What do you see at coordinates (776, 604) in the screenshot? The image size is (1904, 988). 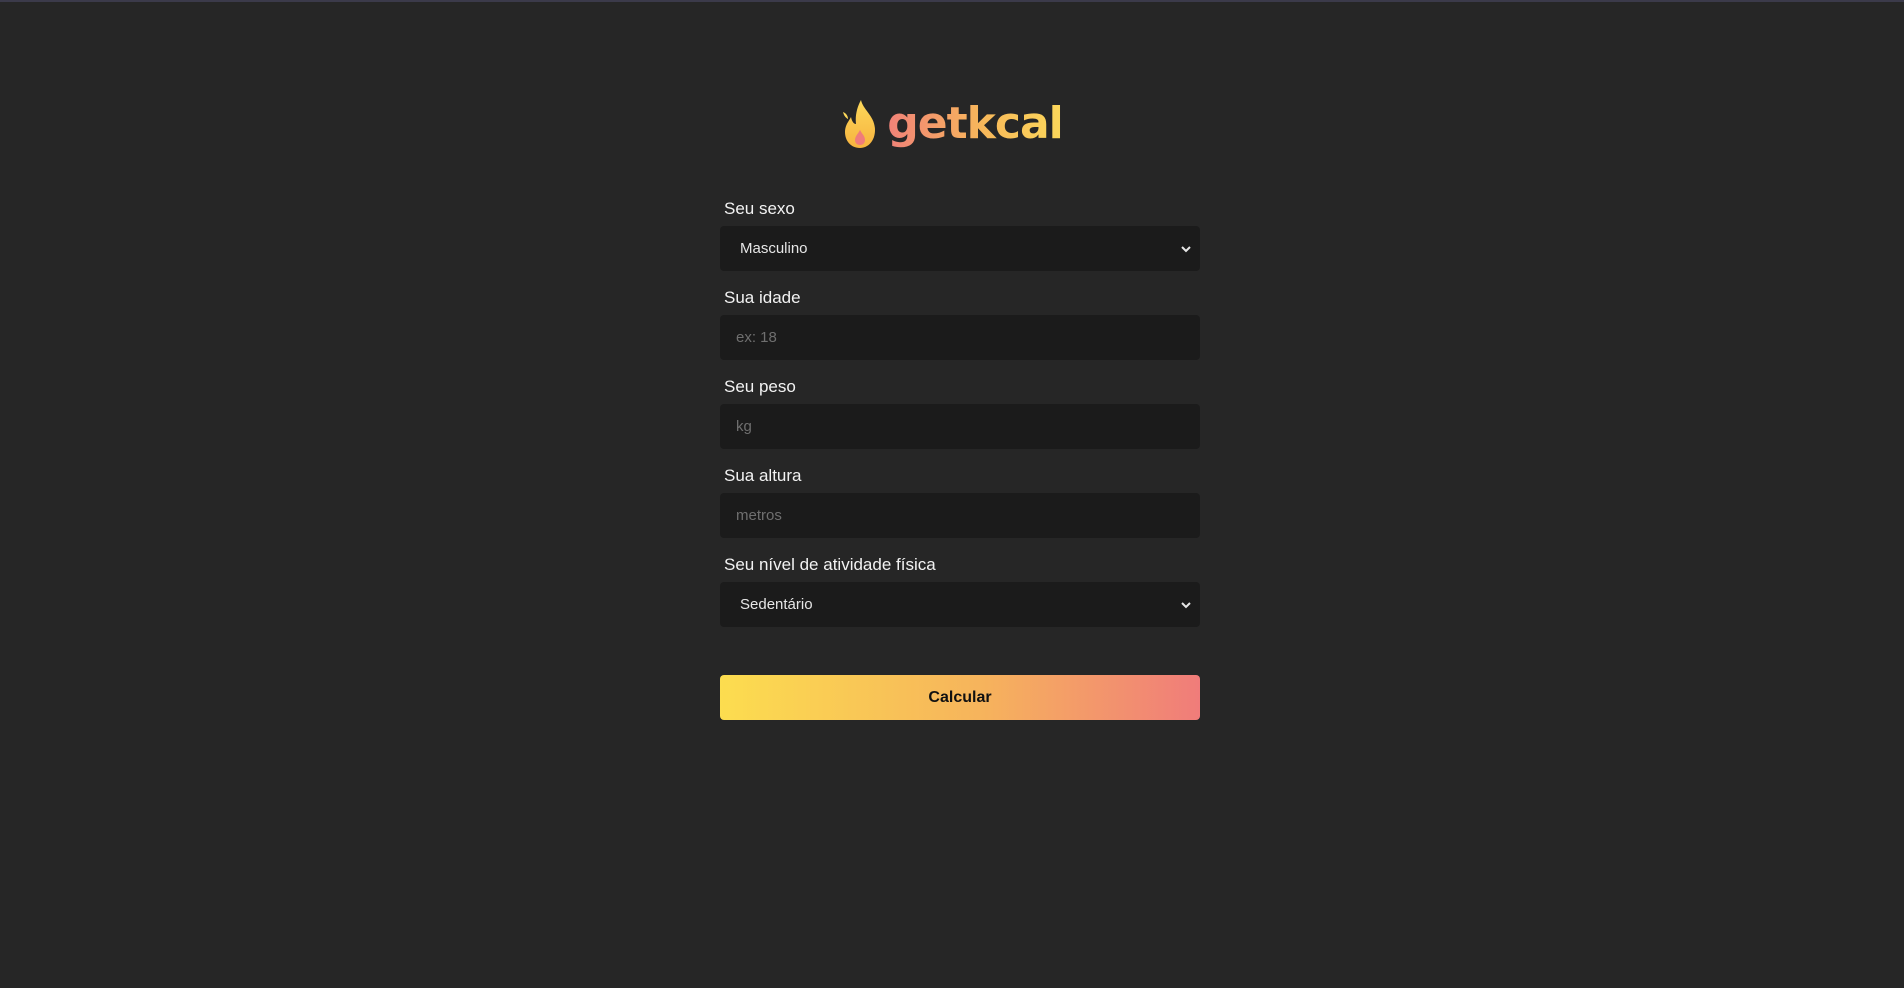 I see `activity-select-value: Sedentário` at bounding box center [776, 604].